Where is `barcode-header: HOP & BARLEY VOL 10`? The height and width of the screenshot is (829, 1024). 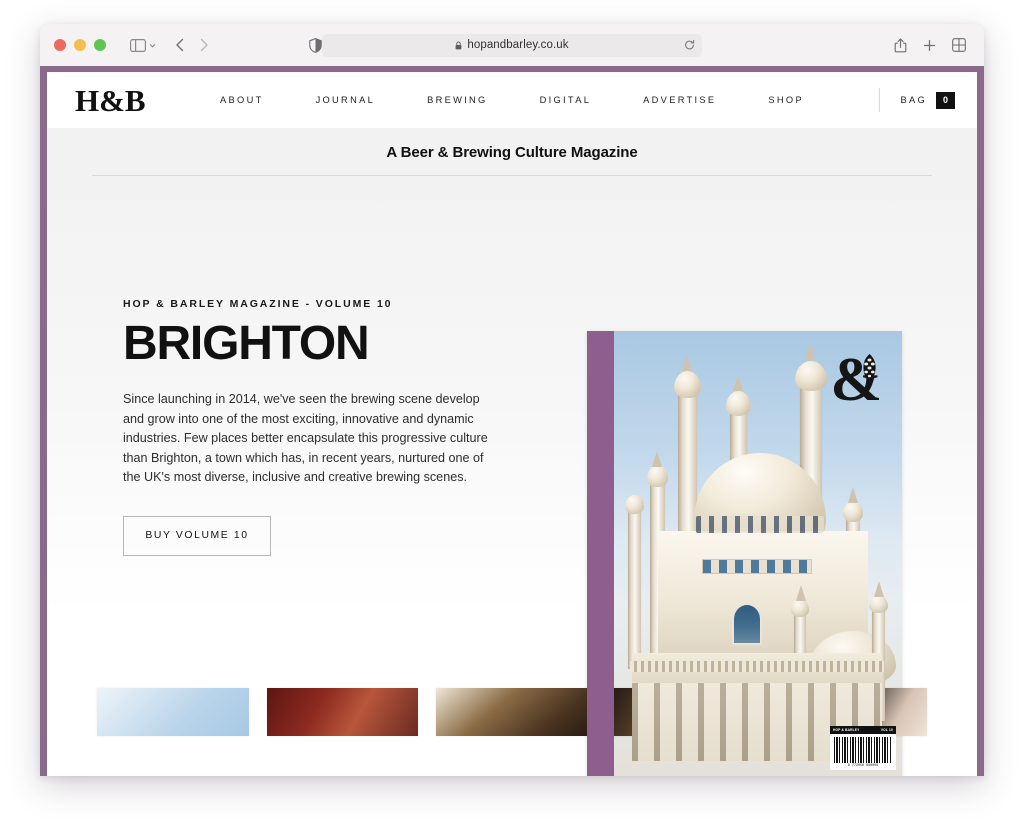 barcode-header: HOP & BARLEY VOL 10 is located at coordinates (863, 730).